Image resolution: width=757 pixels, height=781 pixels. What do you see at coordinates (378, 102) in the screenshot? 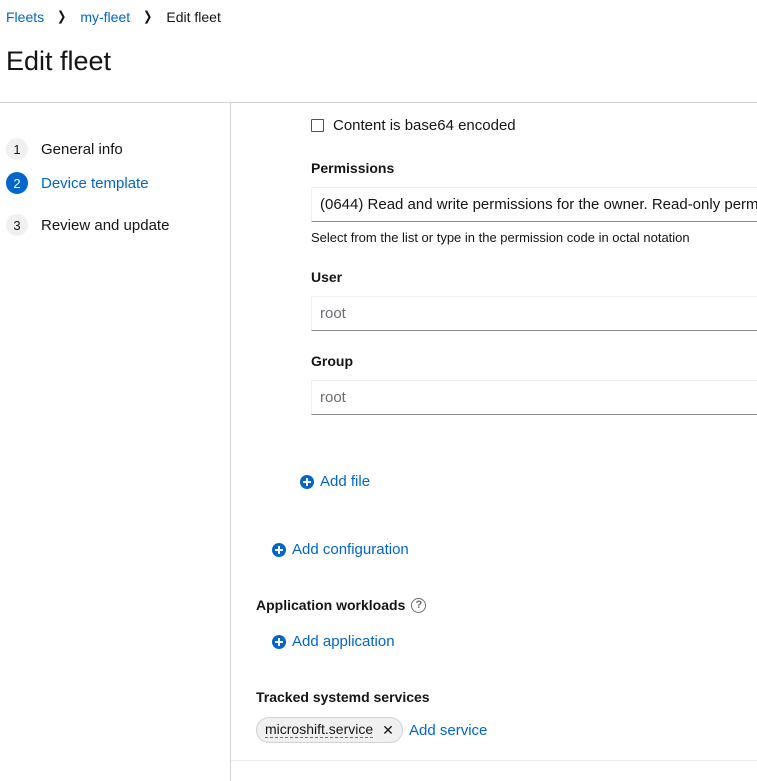
I see `header-divider` at bounding box center [378, 102].